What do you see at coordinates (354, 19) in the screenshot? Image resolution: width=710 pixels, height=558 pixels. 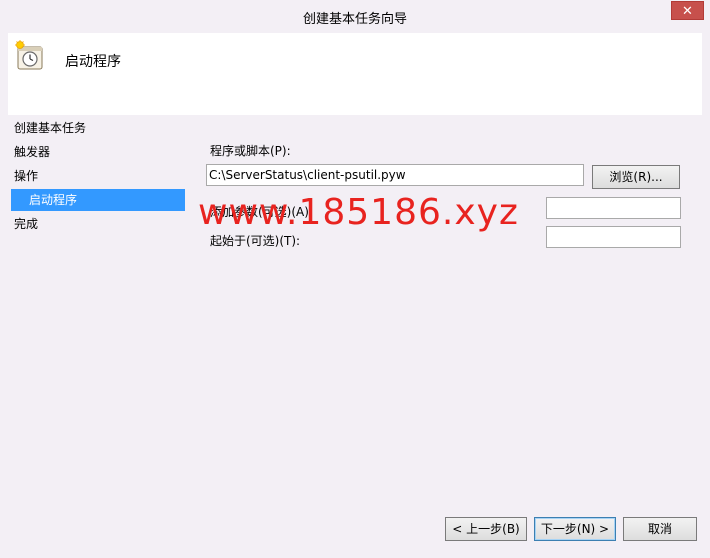 I see `window-title: 创建基本任务向导` at bounding box center [354, 19].